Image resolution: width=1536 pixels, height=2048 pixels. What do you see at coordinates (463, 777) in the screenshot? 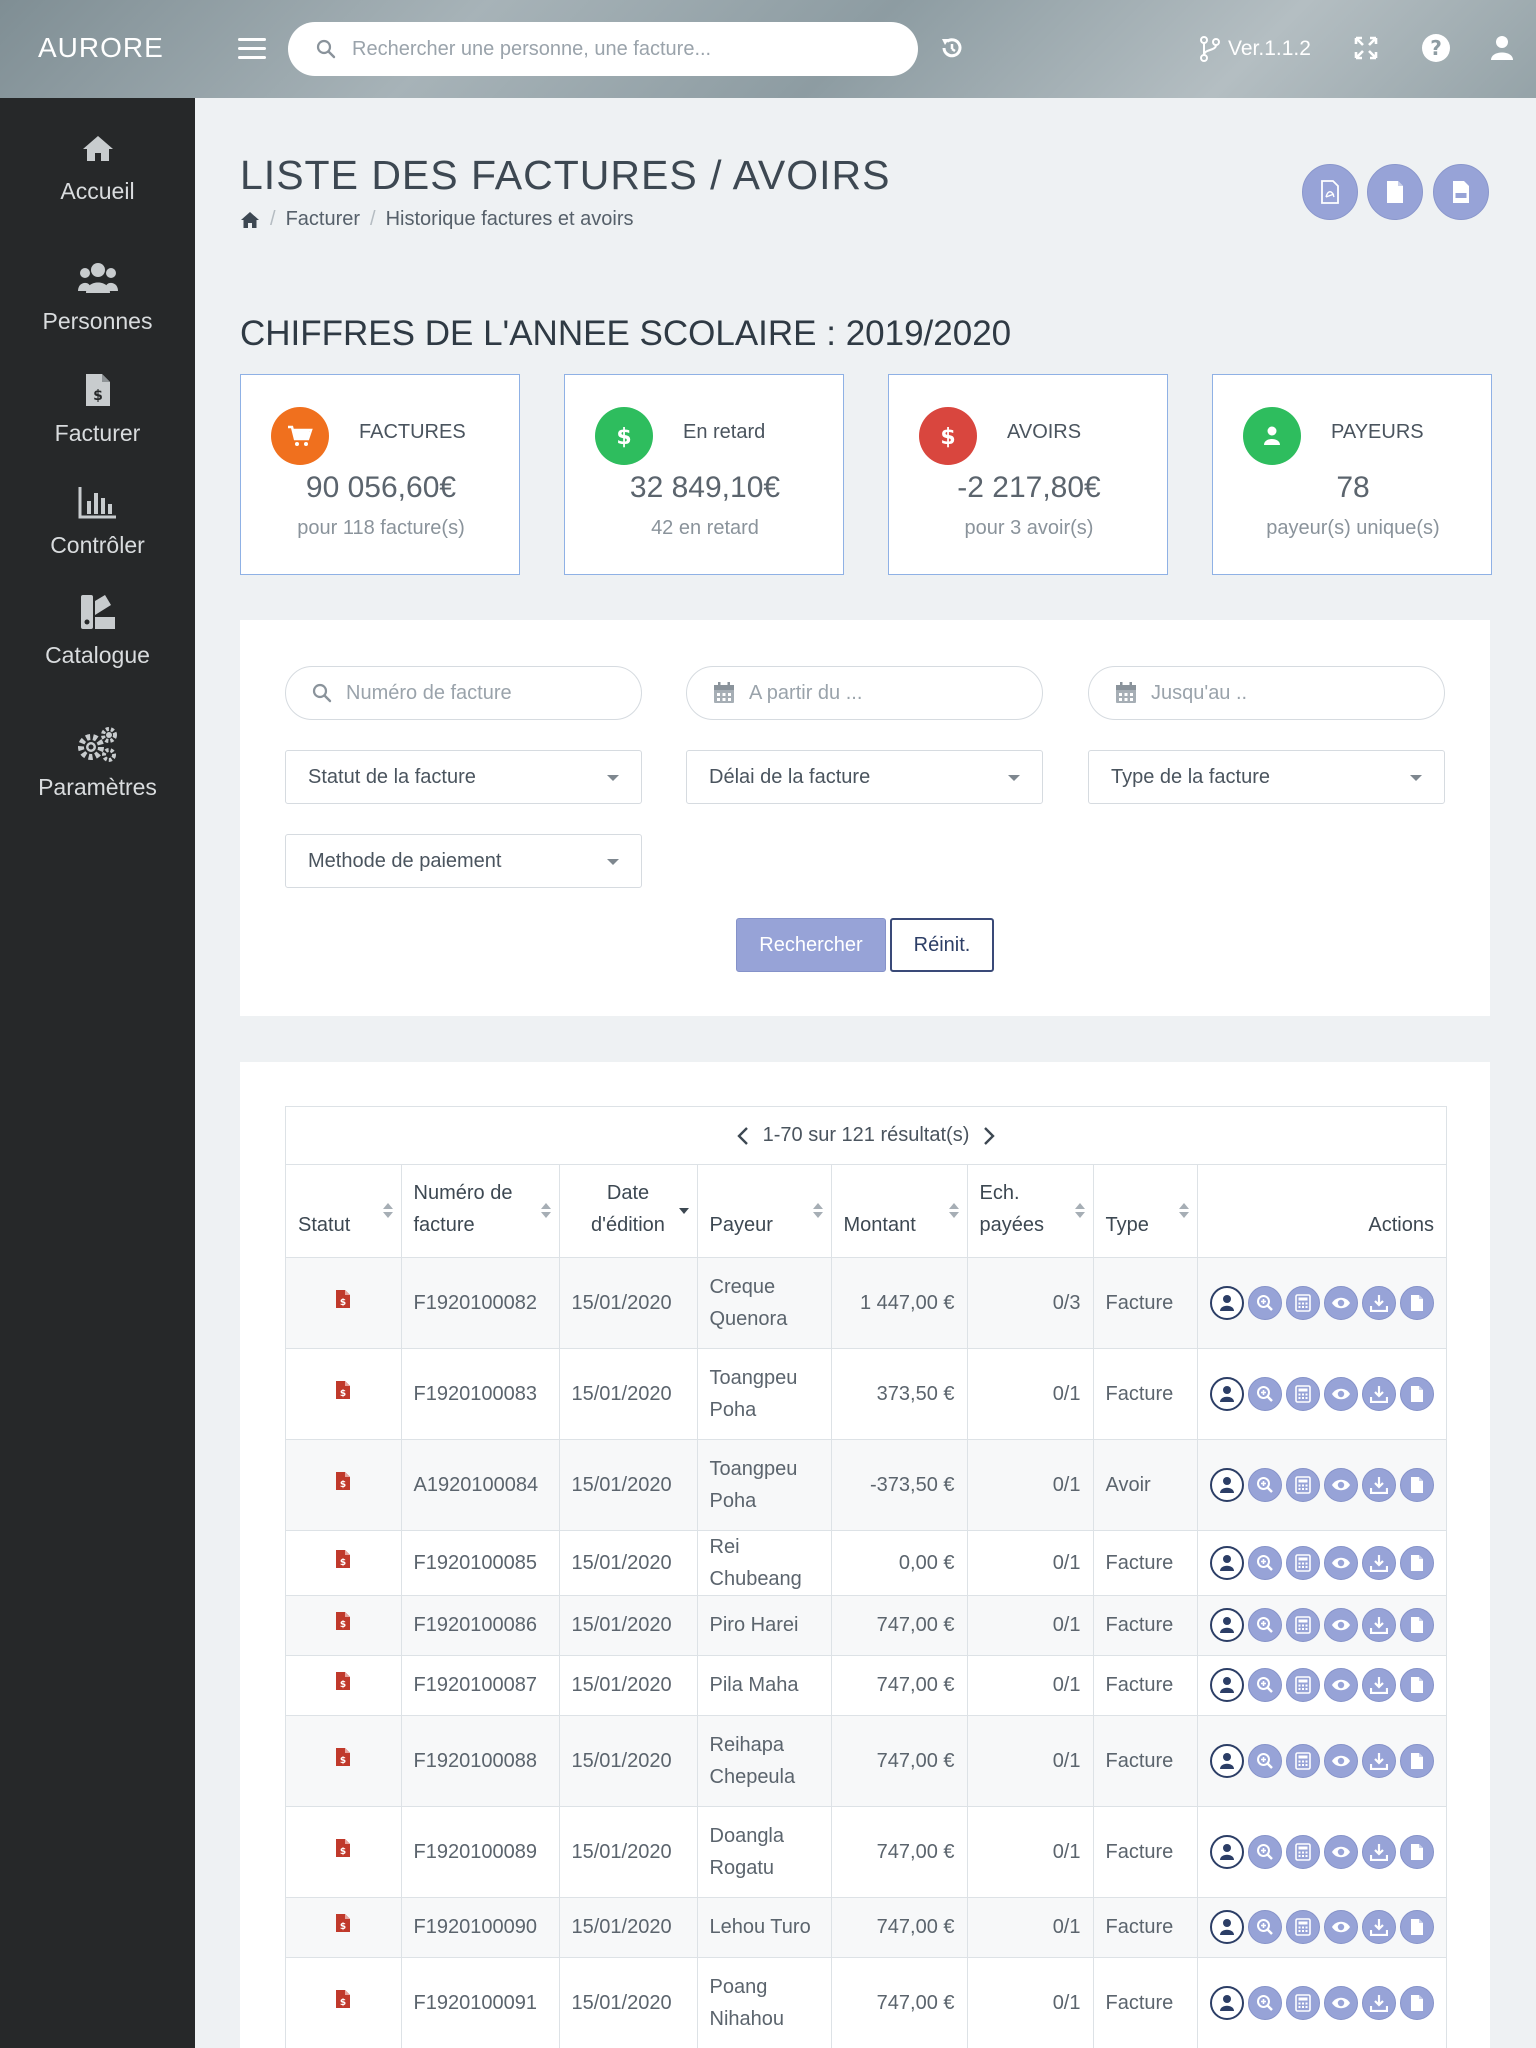
I see `status-select: Statut de la facture` at bounding box center [463, 777].